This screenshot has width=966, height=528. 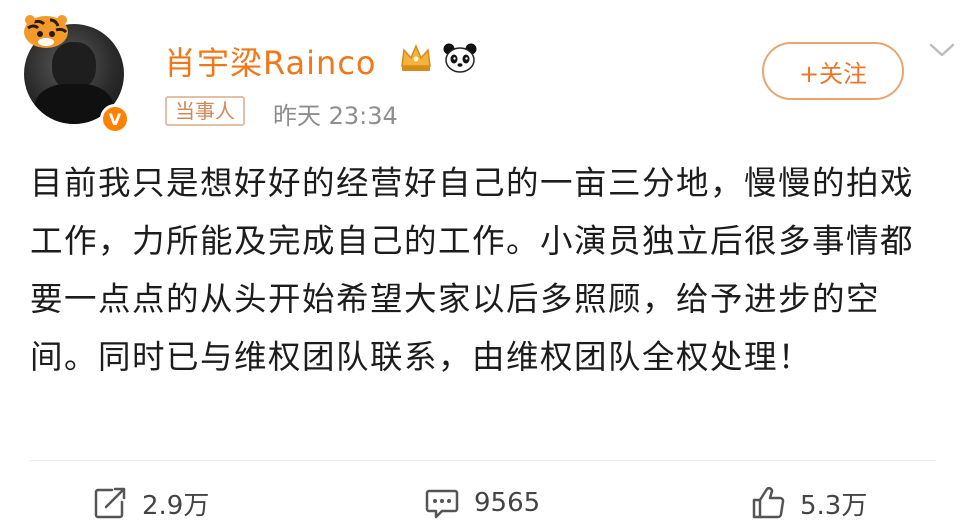 I want to click on chevron-down-icon, so click(x=942, y=50).